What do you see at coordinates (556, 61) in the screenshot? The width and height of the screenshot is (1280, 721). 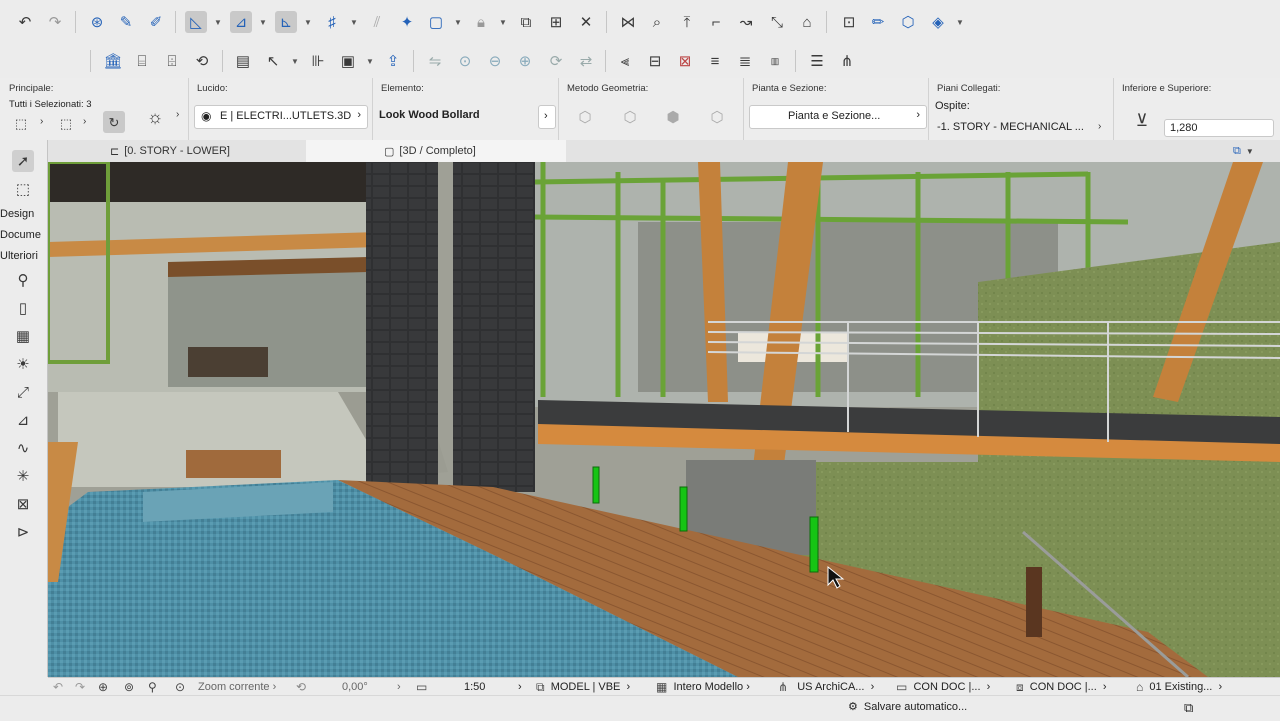 I see `rotate-icon: ⟳` at bounding box center [556, 61].